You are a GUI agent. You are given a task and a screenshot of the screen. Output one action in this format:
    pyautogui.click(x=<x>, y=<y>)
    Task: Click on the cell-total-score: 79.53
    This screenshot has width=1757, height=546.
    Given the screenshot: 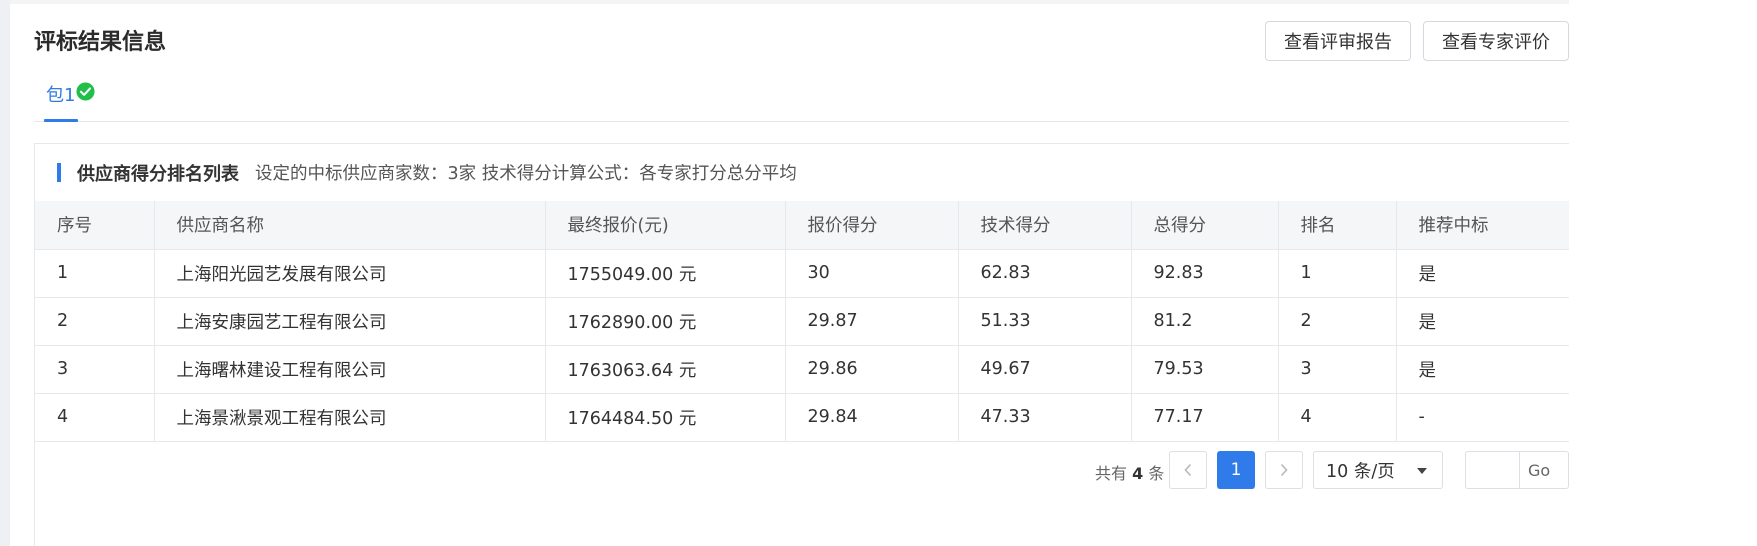 What is the action you would take?
    pyautogui.click(x=1205, y=369)
    